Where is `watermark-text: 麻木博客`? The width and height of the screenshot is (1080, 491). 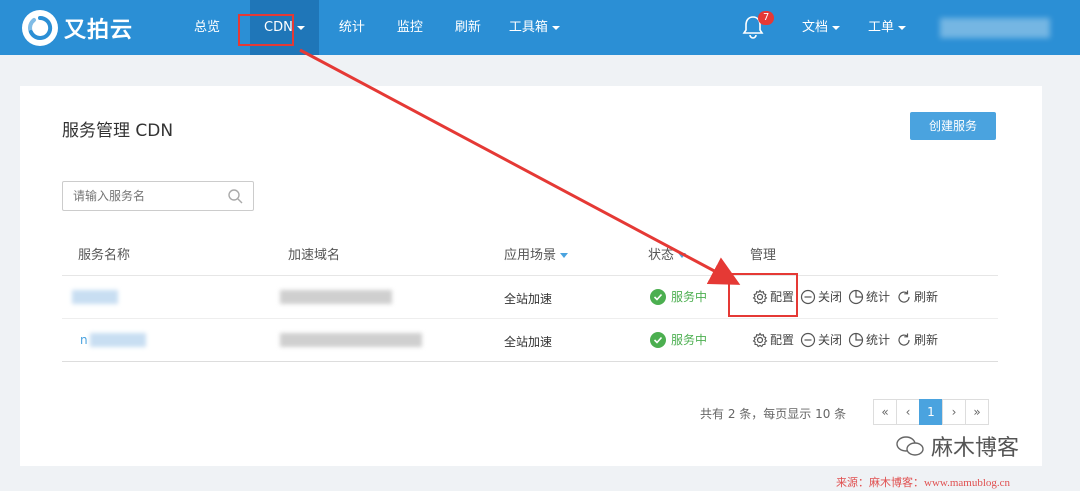
watermark-text: 麻木博客 is located at coordinates (975, 448).